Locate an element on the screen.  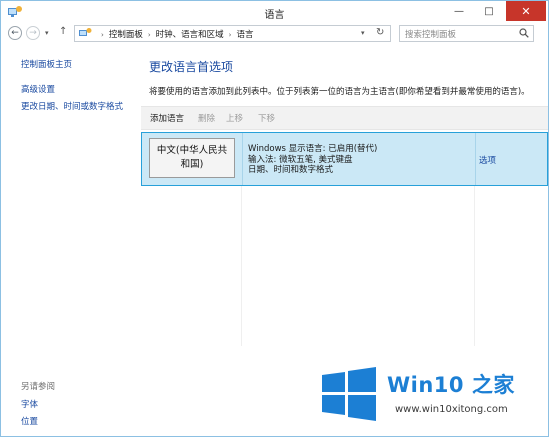
breadcrumb-item-clock-language-region: 时钟、语言和区域 is located at coordinates (190, 35).